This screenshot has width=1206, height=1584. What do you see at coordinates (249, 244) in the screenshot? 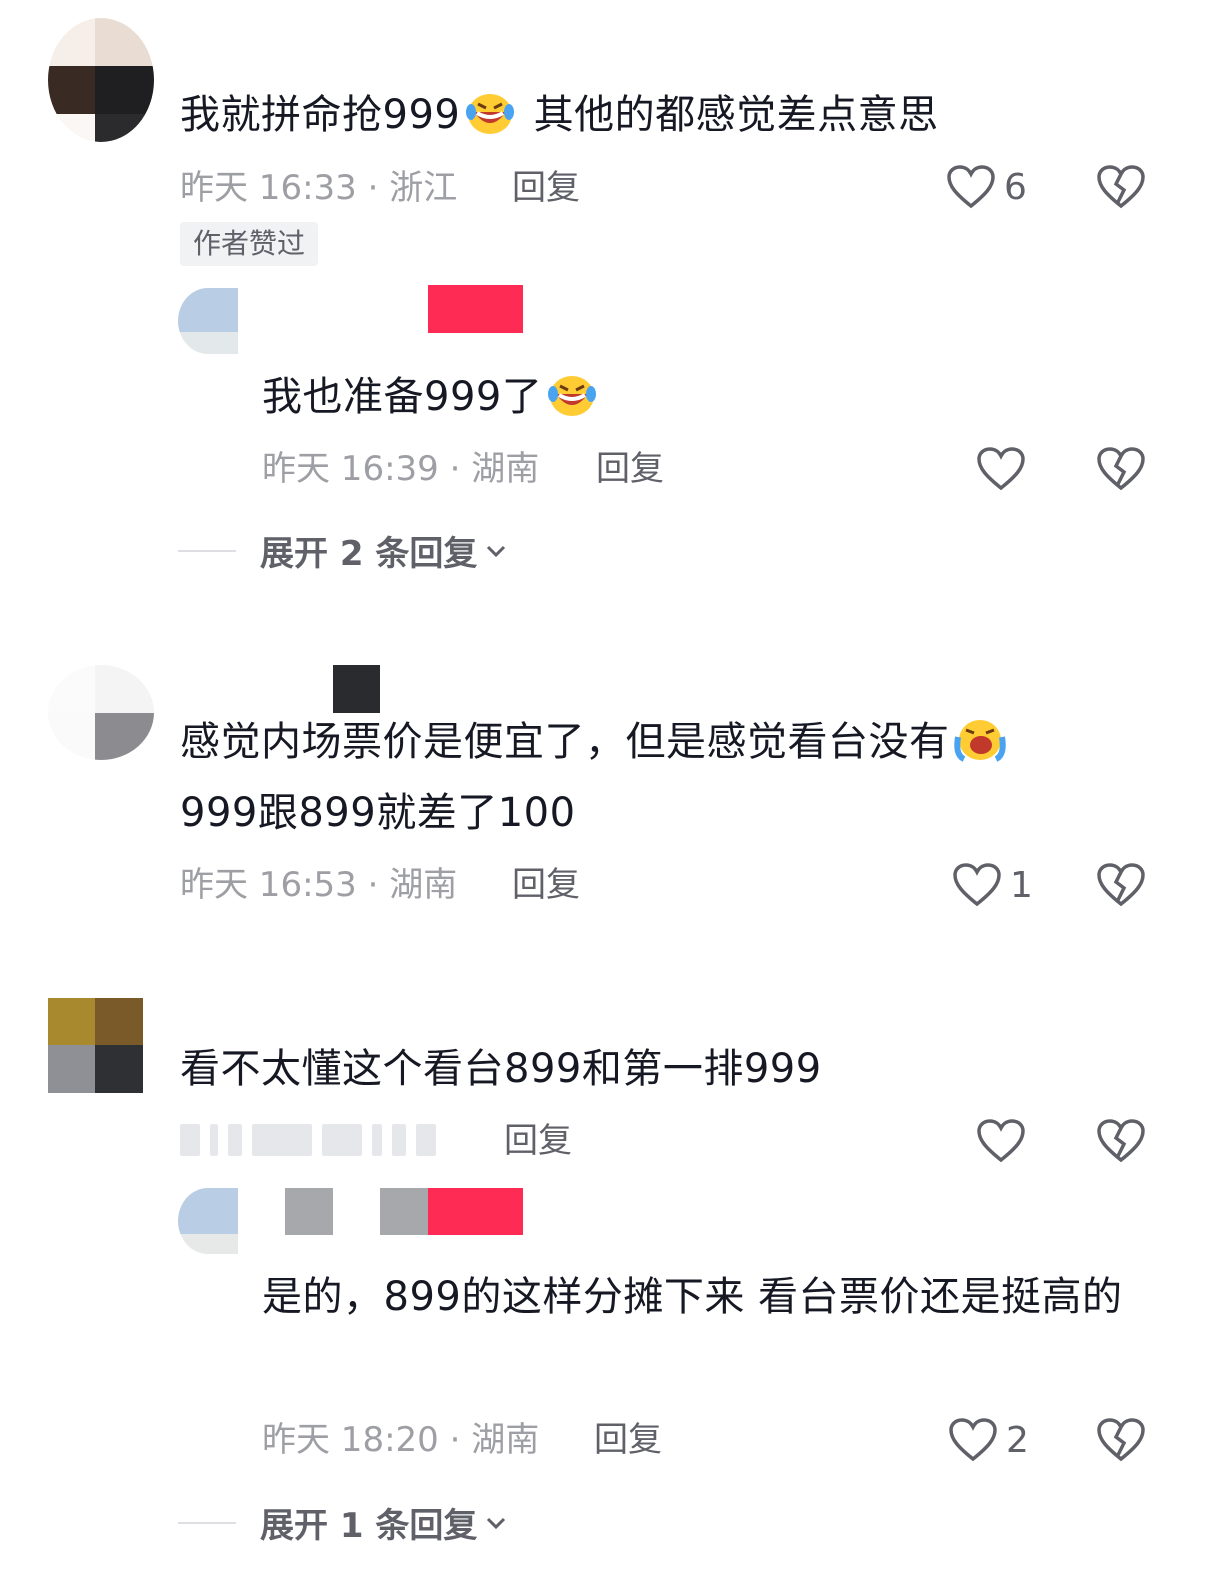
I see `author-liked-badge: 作者赞过` at bounding box center [249, 244].